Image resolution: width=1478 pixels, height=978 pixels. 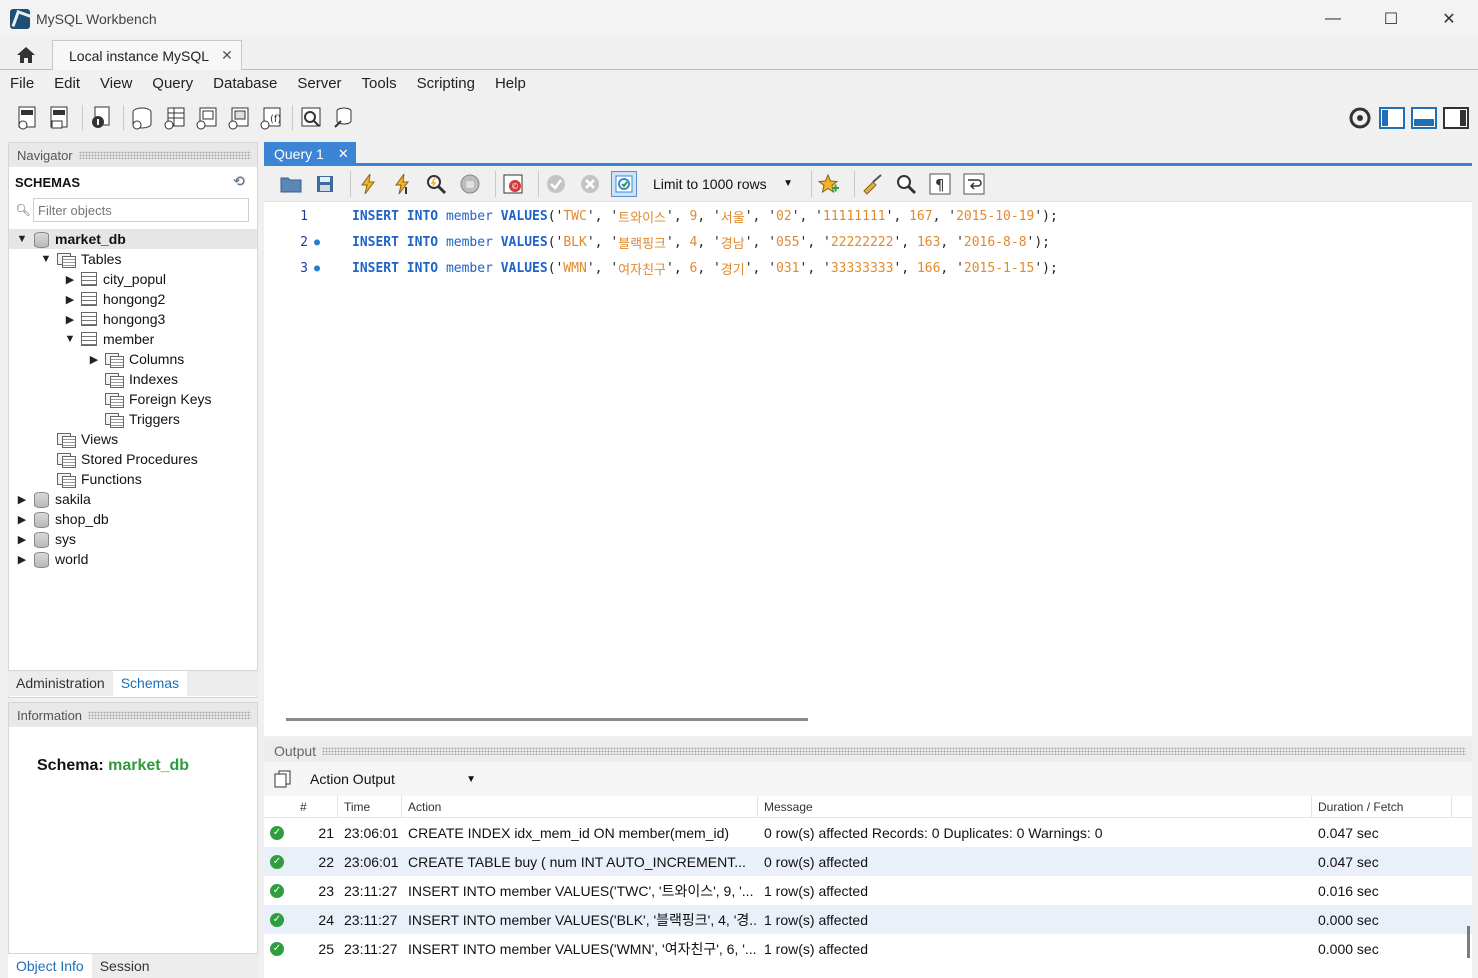 What do you see at coordinates (1392, 118) in the screenshot?
I see `toggle-sidebar-button` at bounding box center [1392, 118].